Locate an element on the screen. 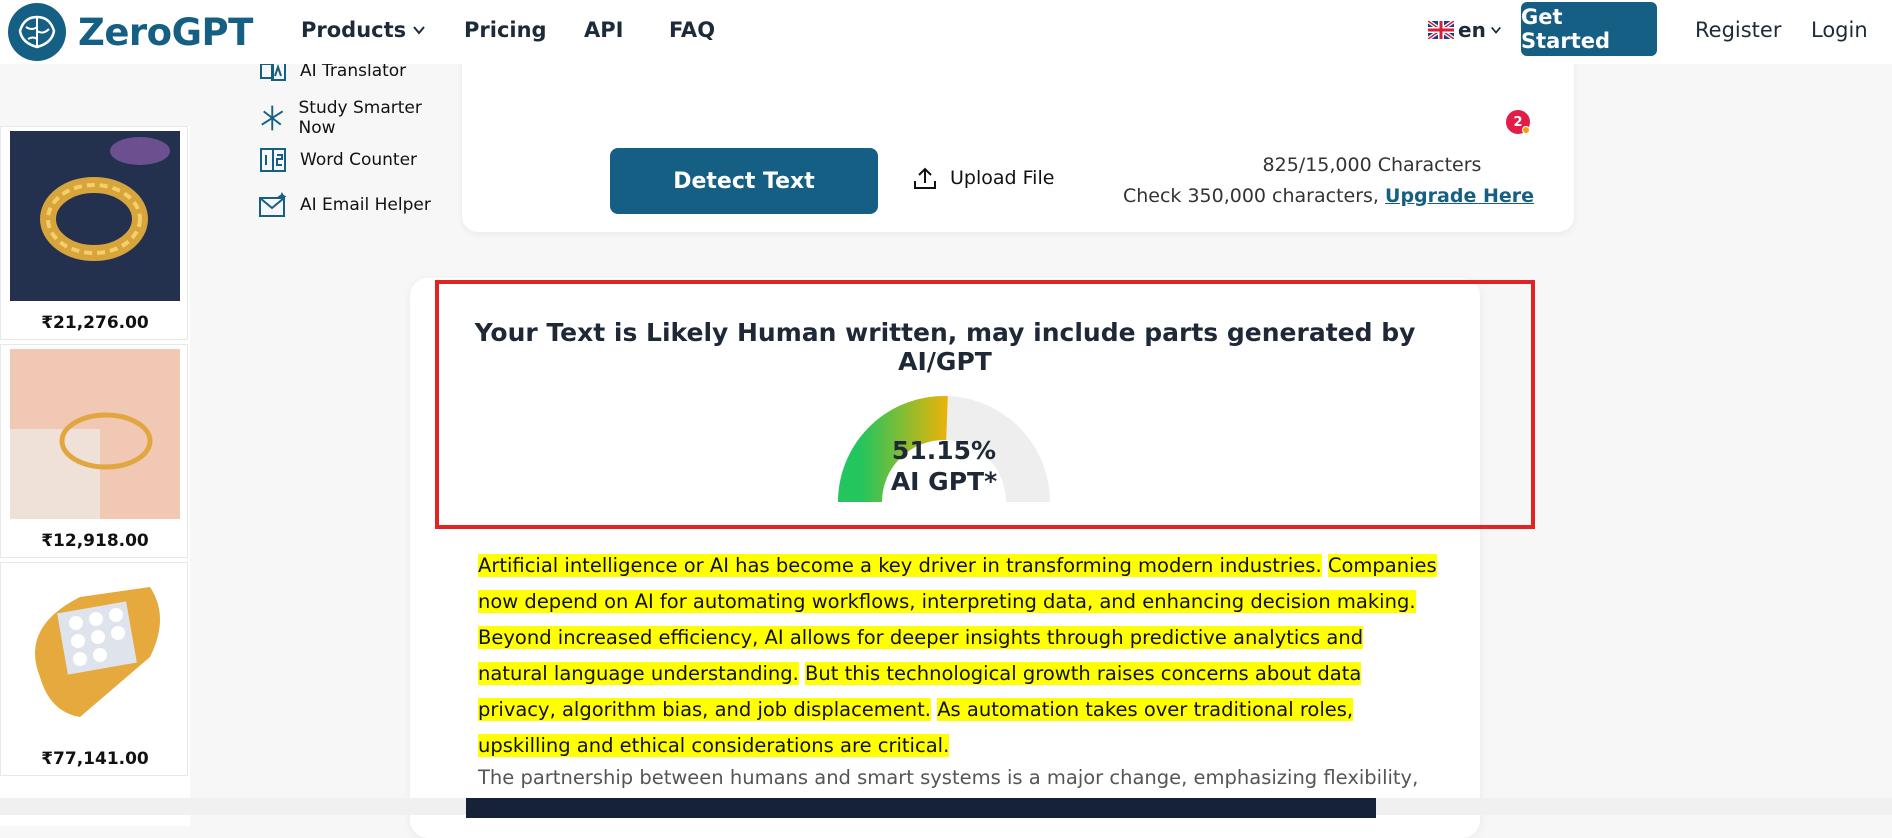 This screenshot has height=838, width=1892. upload-icon is located at coordinates (925, 178).